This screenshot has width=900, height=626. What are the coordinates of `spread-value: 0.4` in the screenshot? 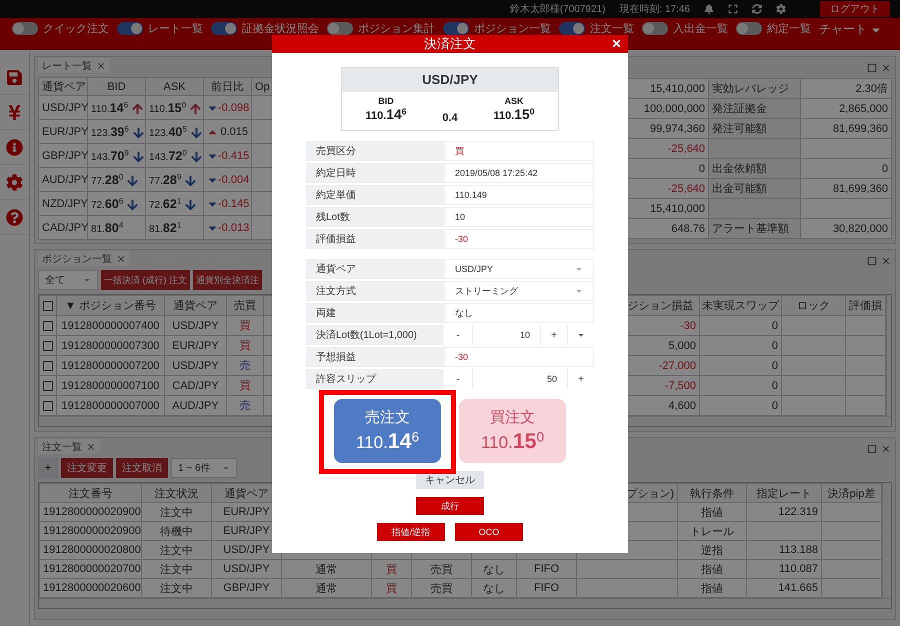 It's located at (450, 118).